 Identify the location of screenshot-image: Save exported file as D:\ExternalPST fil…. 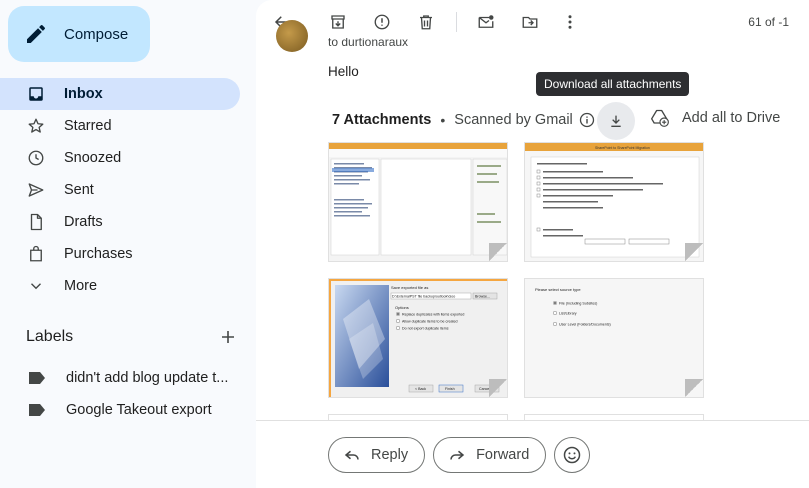
(418, 338).